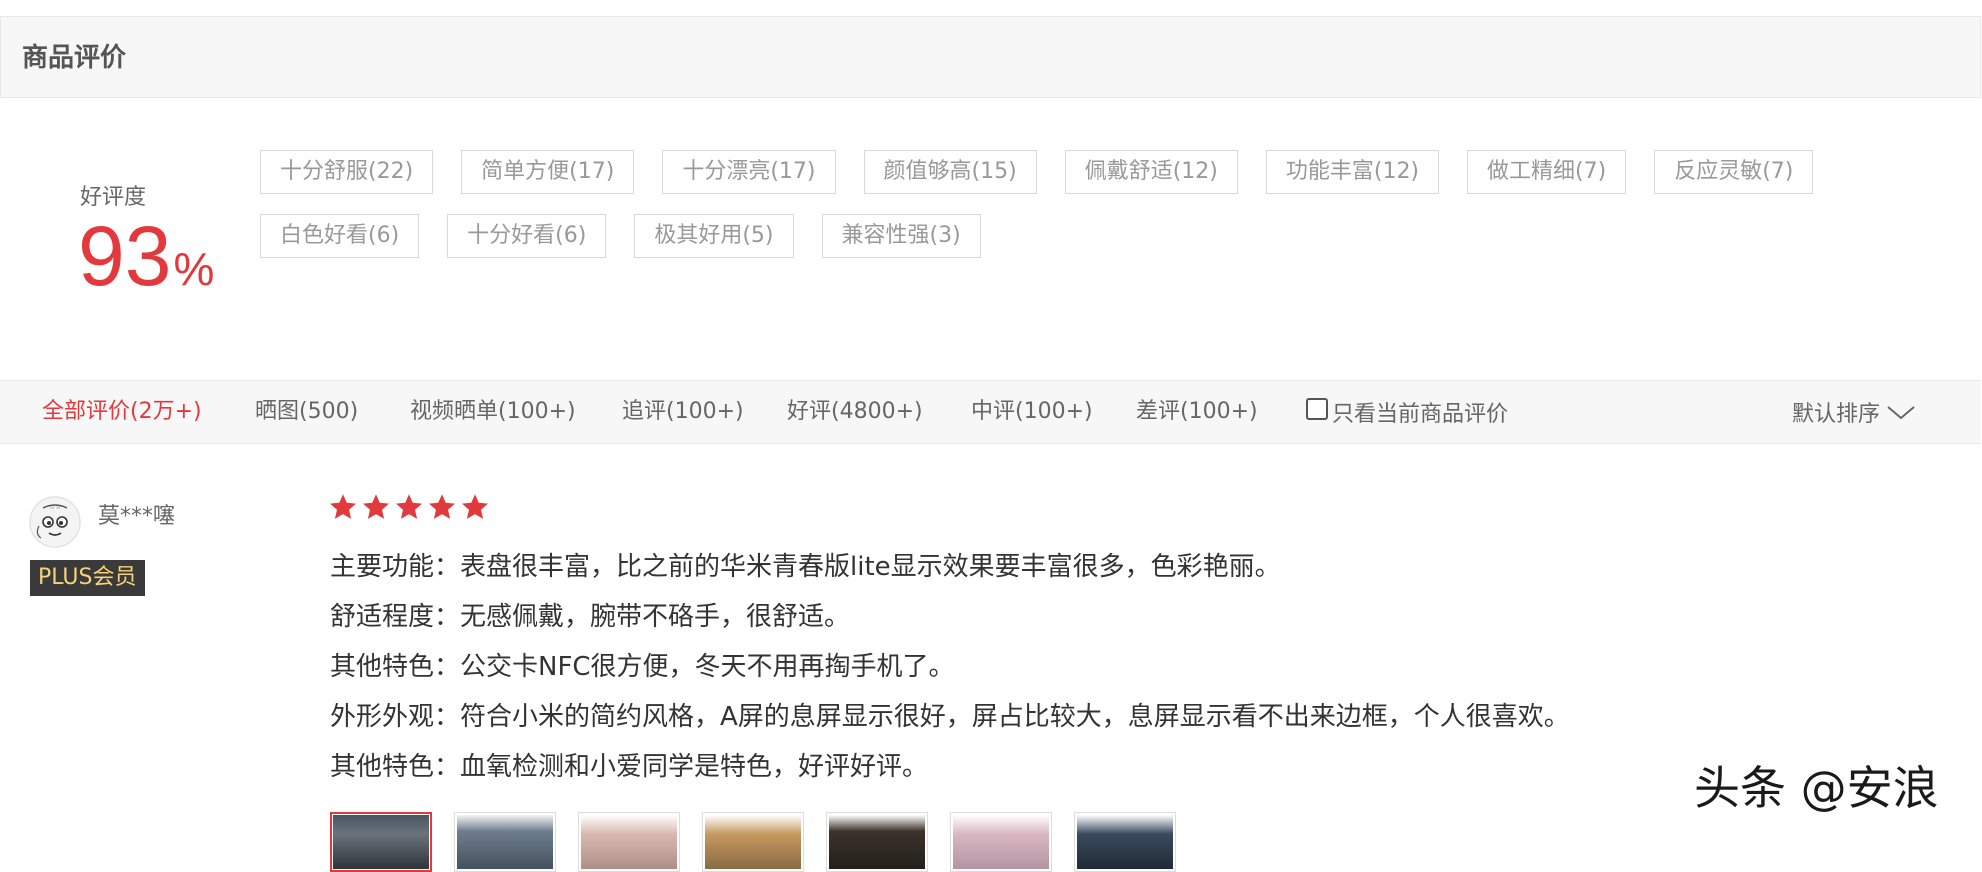 This screenshot has height=872, width=1982. What do you see at coordinates (1734, 172) in the screenshot?
I see `tag-item: 反应灵敏(7)` at bounding box center [1734, 172].